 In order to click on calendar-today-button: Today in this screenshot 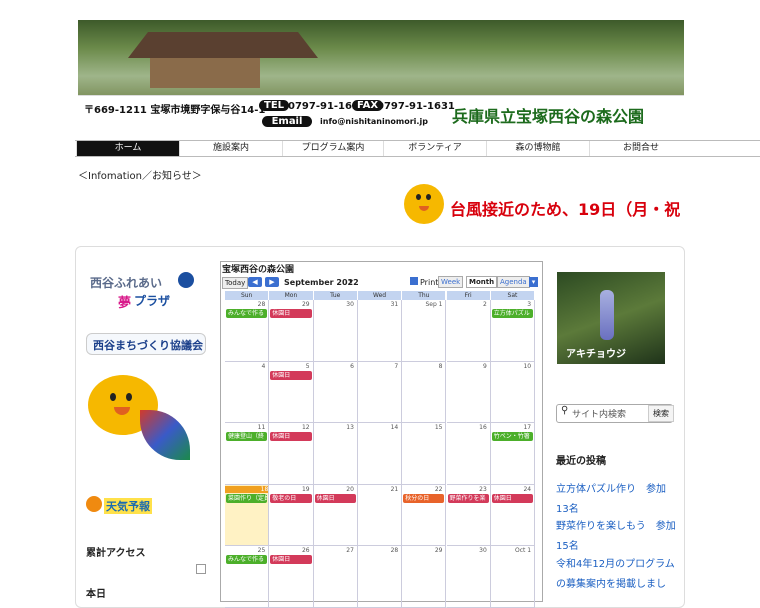, I will do `click(235, 283)`.